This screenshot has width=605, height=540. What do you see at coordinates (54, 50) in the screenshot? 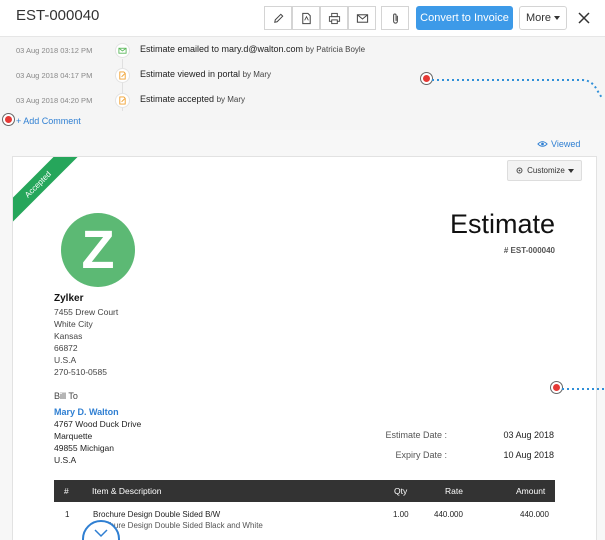
I see `activity-time: 03 Aug 2018 03:12 PM` at bounding box center [54, 50].